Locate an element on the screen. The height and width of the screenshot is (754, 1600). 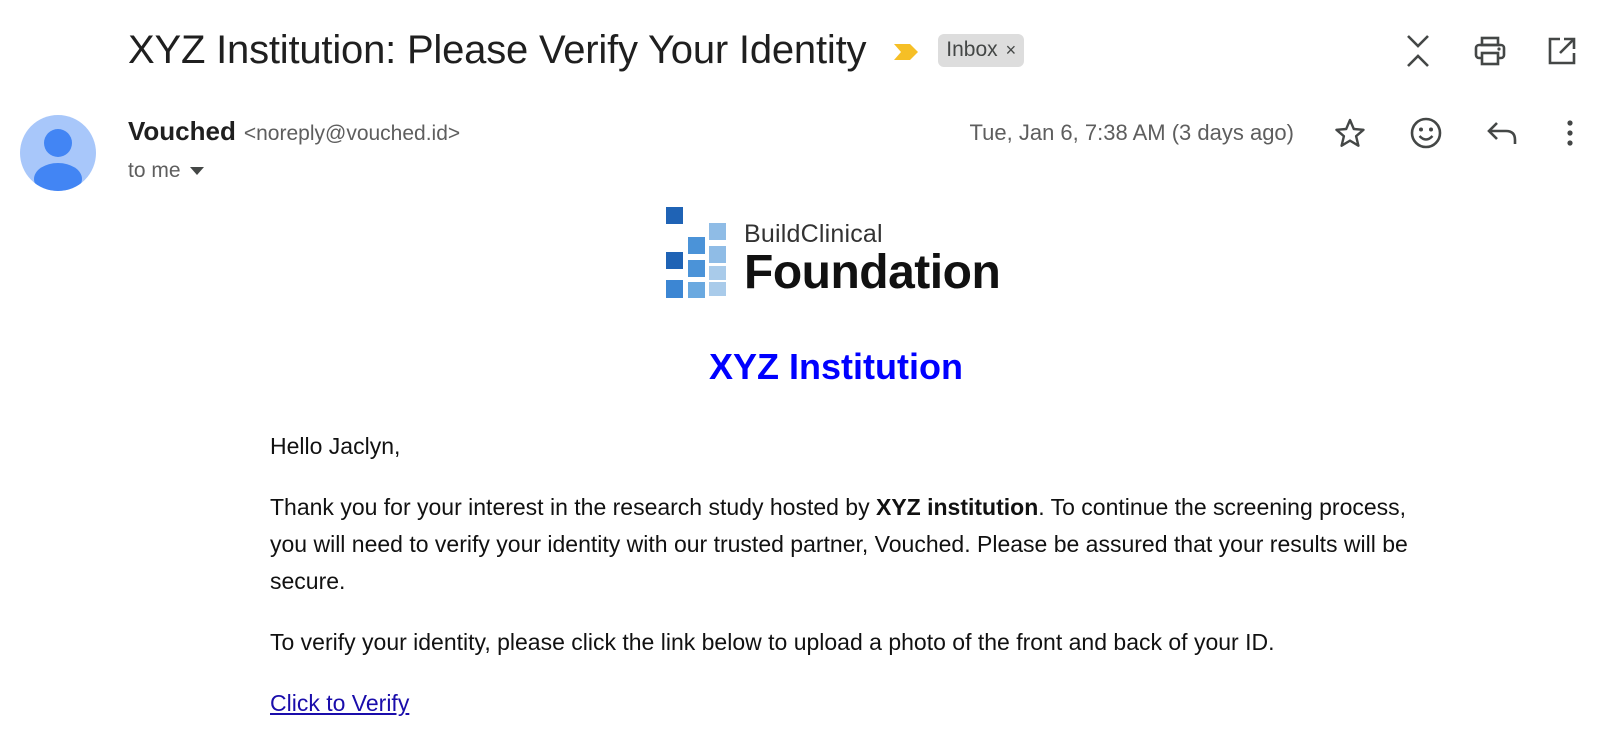
sender-line: Vouched <noreply@vouched.id> is located at coordinates (294, 131).